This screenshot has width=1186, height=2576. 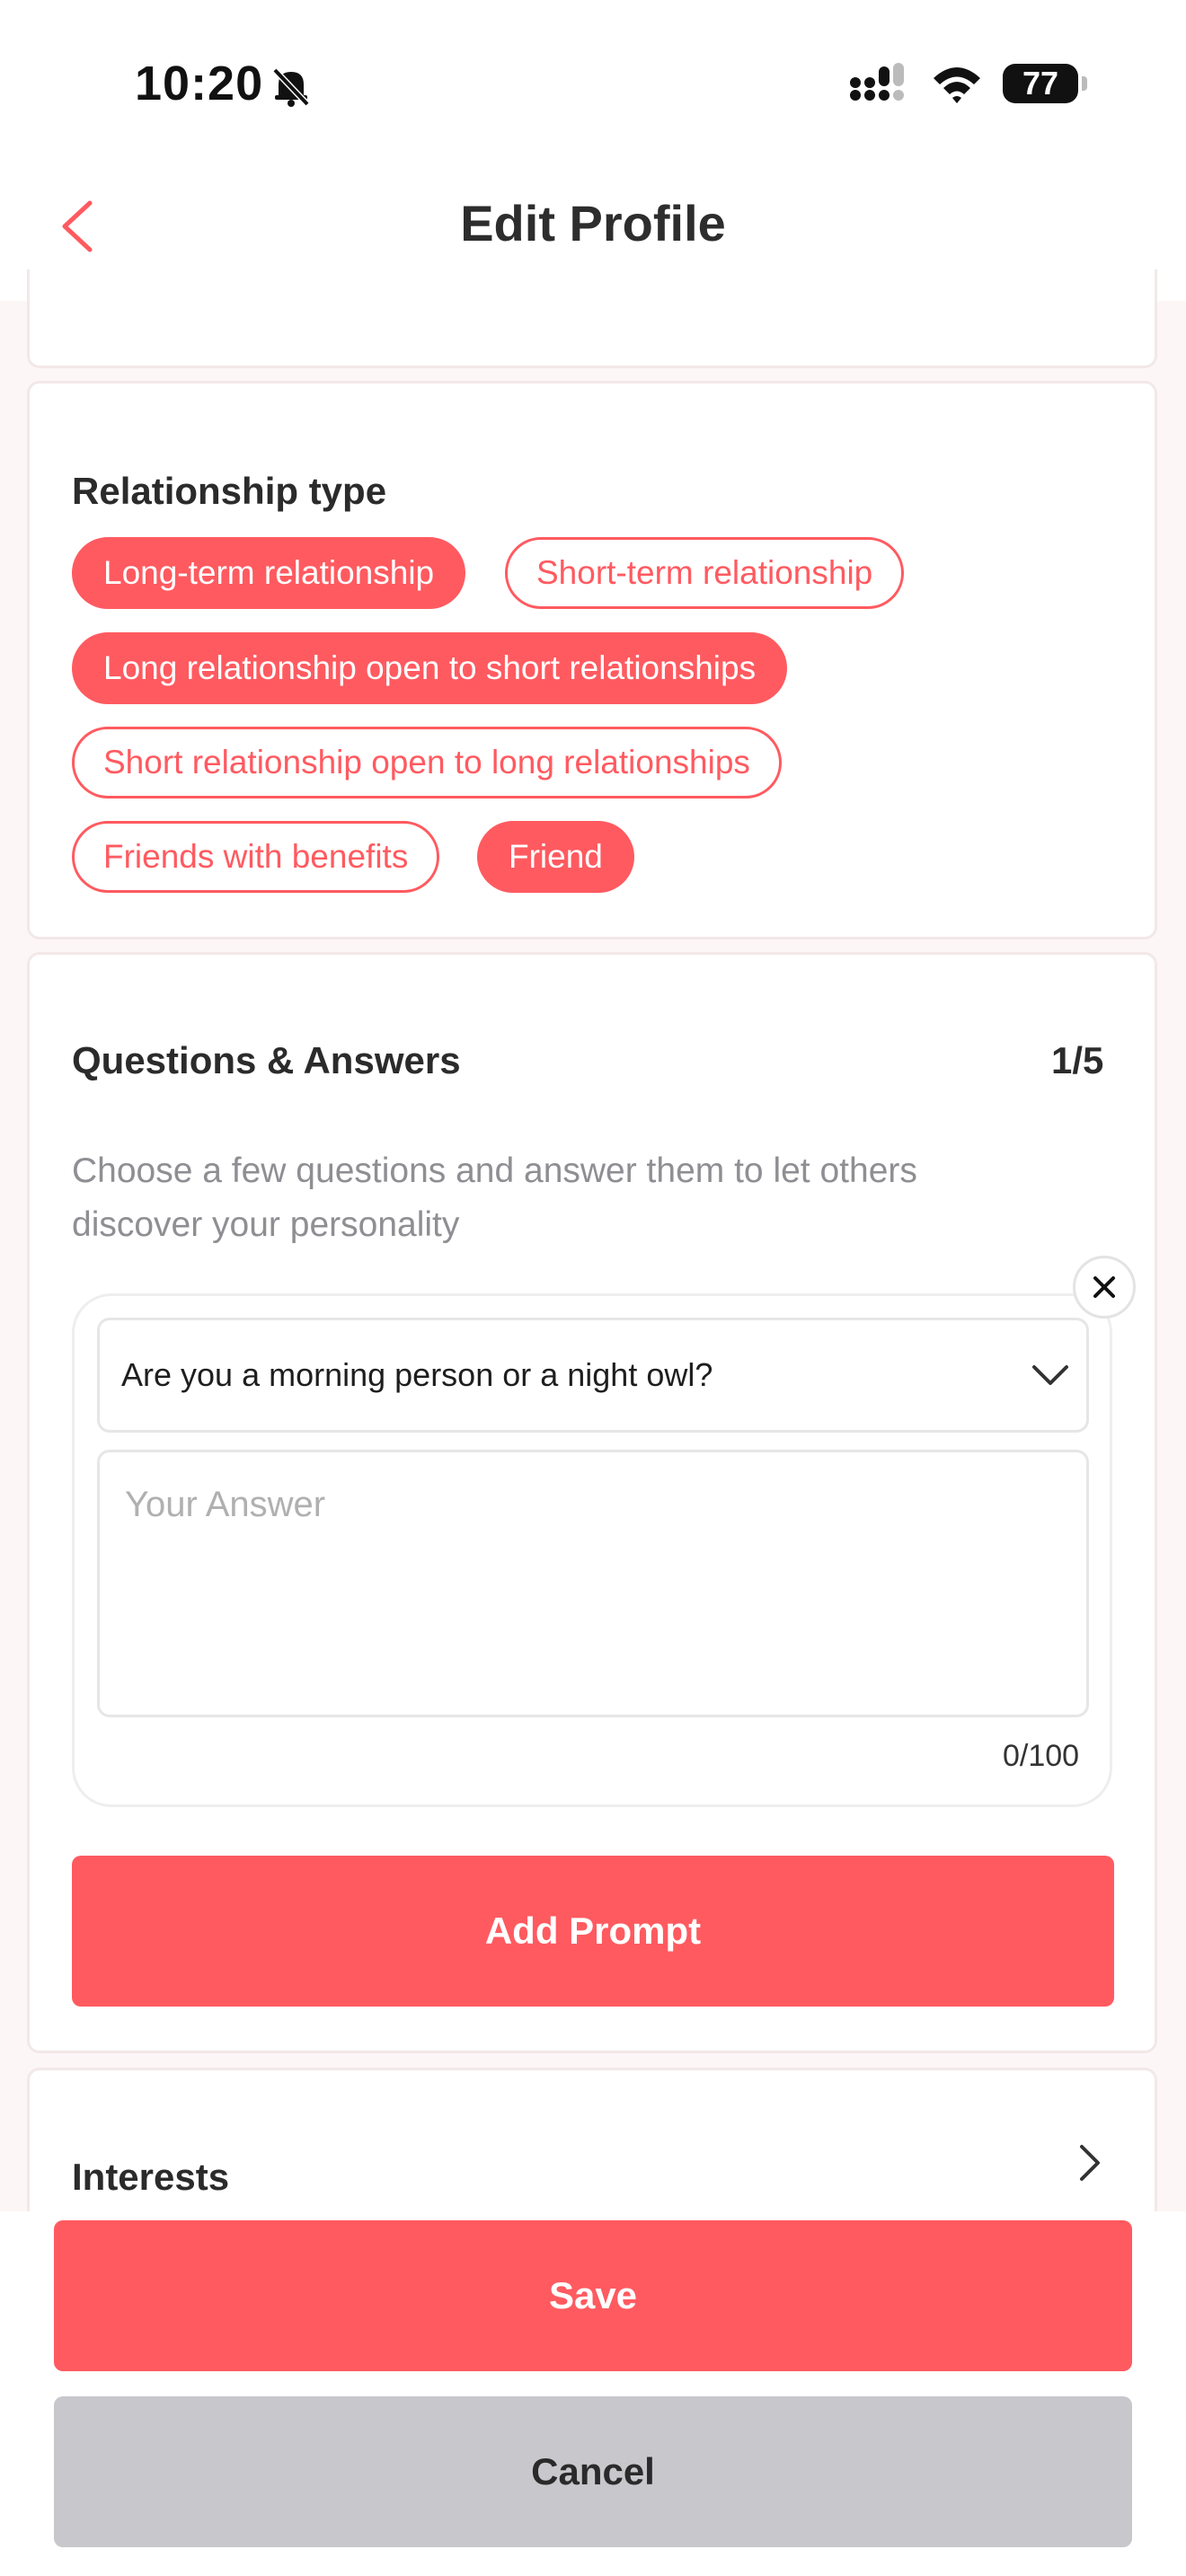 I want to click on battery-level: 77, so click(x=1040, y=83).